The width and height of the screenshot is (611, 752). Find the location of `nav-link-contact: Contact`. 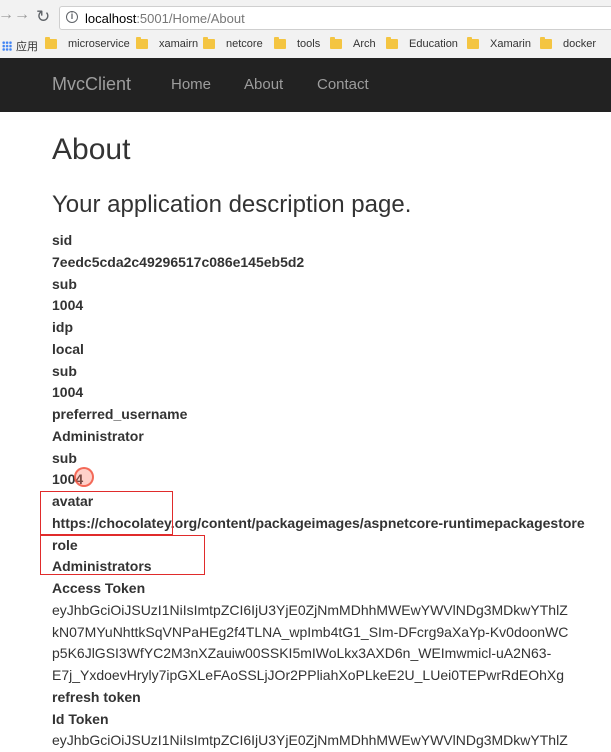

nav-link-contact: Contact is located at coordinates (343, 84).